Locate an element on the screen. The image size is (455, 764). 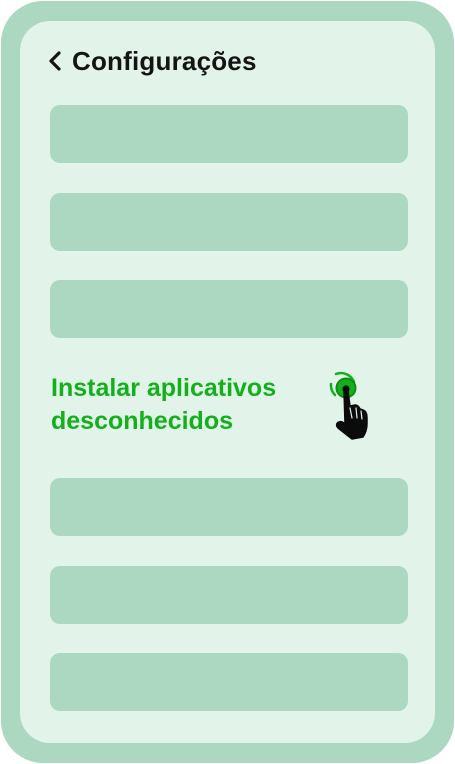
header: Configurações is located at coordinates (152, 61).